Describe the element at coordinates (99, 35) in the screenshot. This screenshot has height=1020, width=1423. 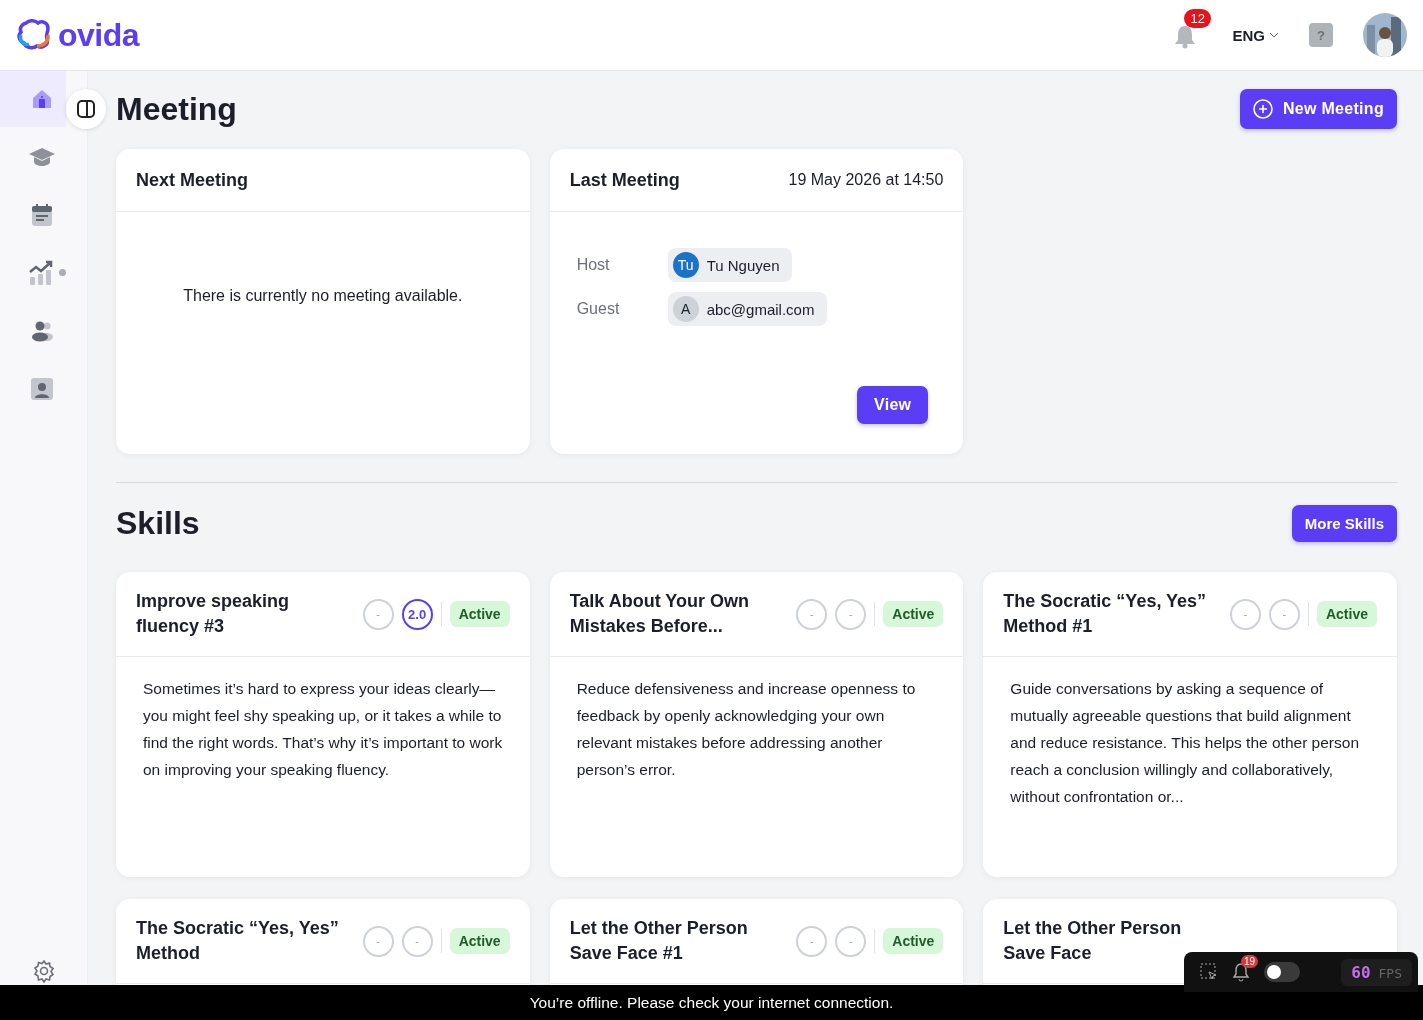
I see `logo-wordmark: ovida` at that location.